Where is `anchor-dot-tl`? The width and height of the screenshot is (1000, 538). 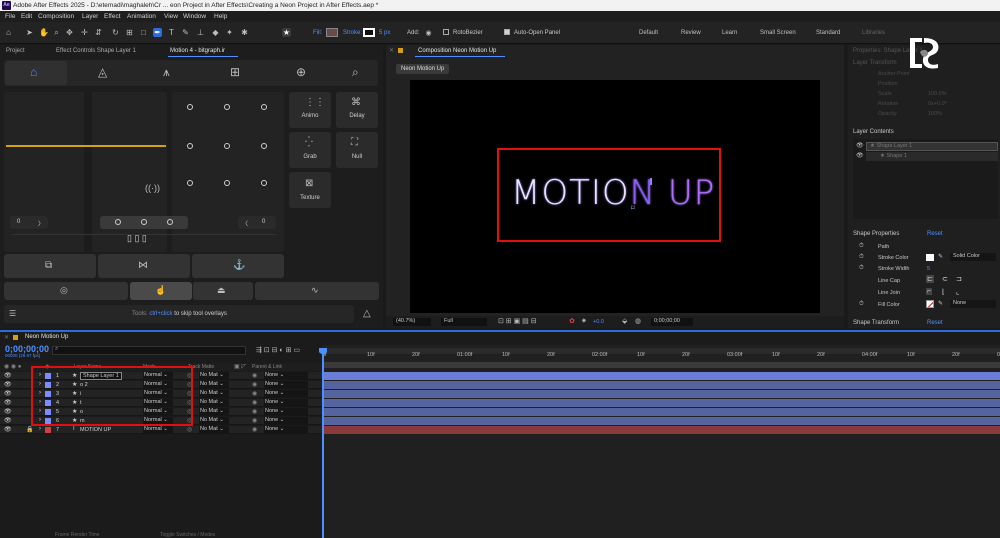 anchor-dot-tl is located at coordinates (190, 107).